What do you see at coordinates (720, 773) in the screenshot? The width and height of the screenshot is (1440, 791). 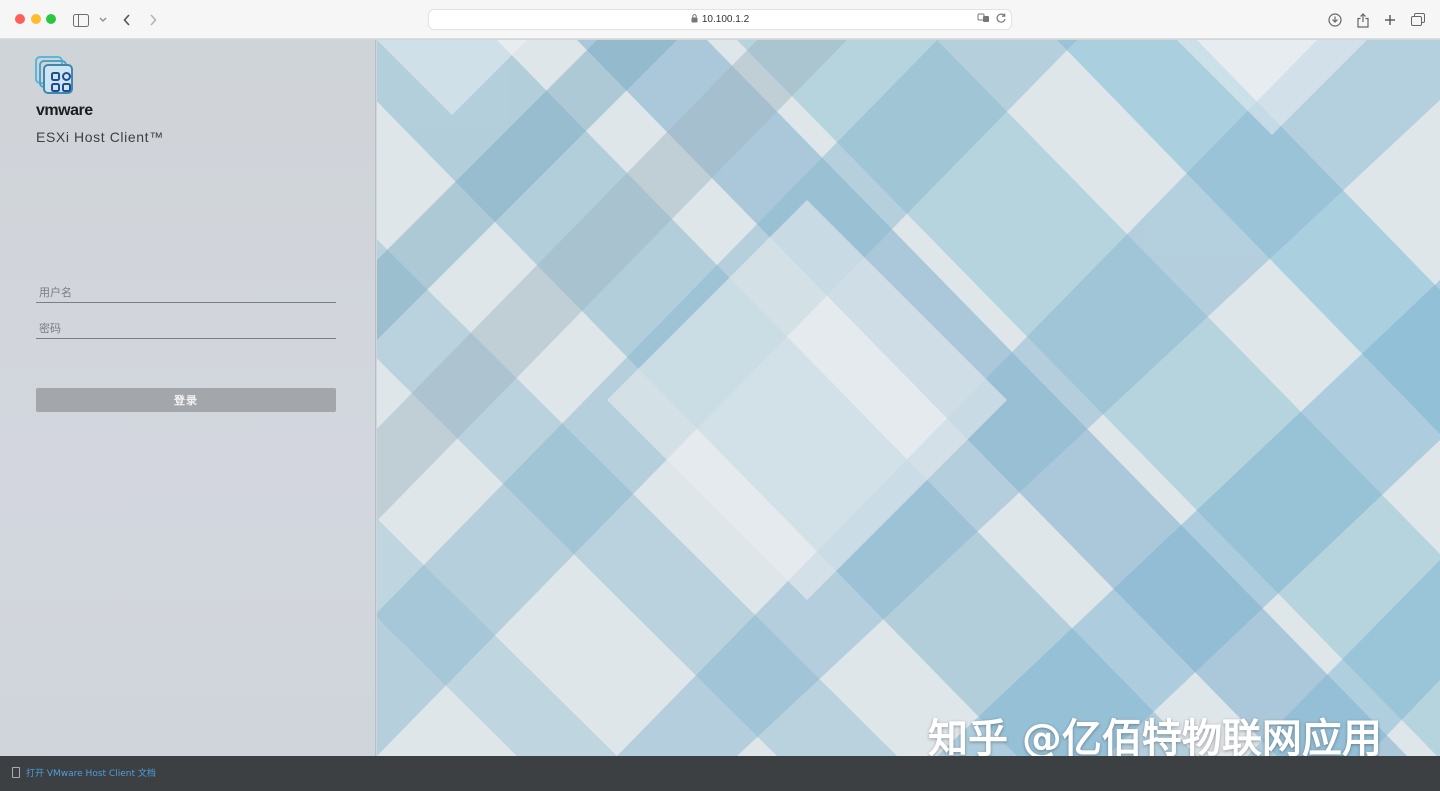 I see `footer-bar: 打开 VMware Host Client 文档` at bounding box center [720, 773].